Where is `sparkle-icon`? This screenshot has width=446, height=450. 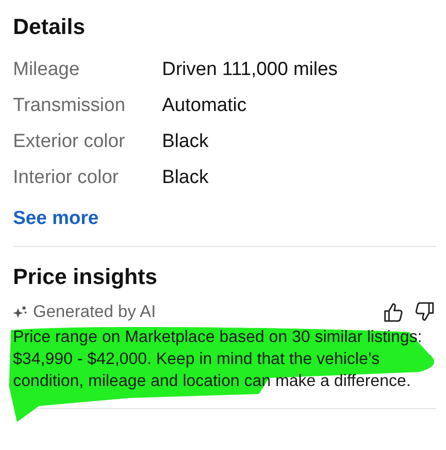 sparkle-icon is located at coordinates (20, 312).